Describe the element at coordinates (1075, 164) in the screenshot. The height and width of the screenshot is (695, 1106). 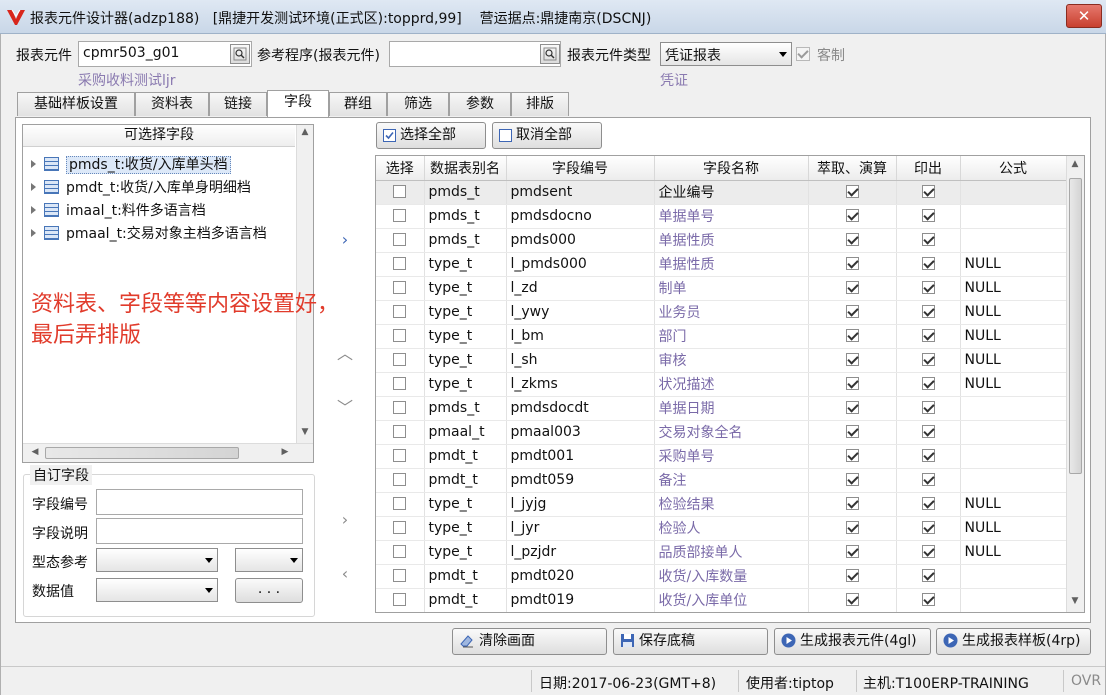
I see `scroll-up-icon: ▲` at that location.